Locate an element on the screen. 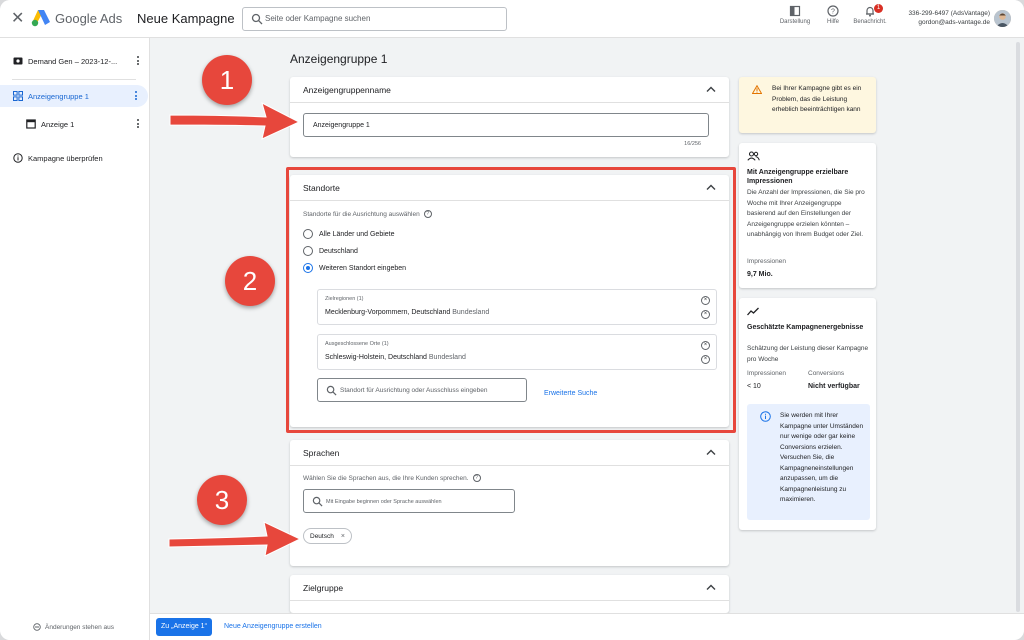 This screenshot has height=640, width=1024. appearance-icon is located at coordinates (795, 11).